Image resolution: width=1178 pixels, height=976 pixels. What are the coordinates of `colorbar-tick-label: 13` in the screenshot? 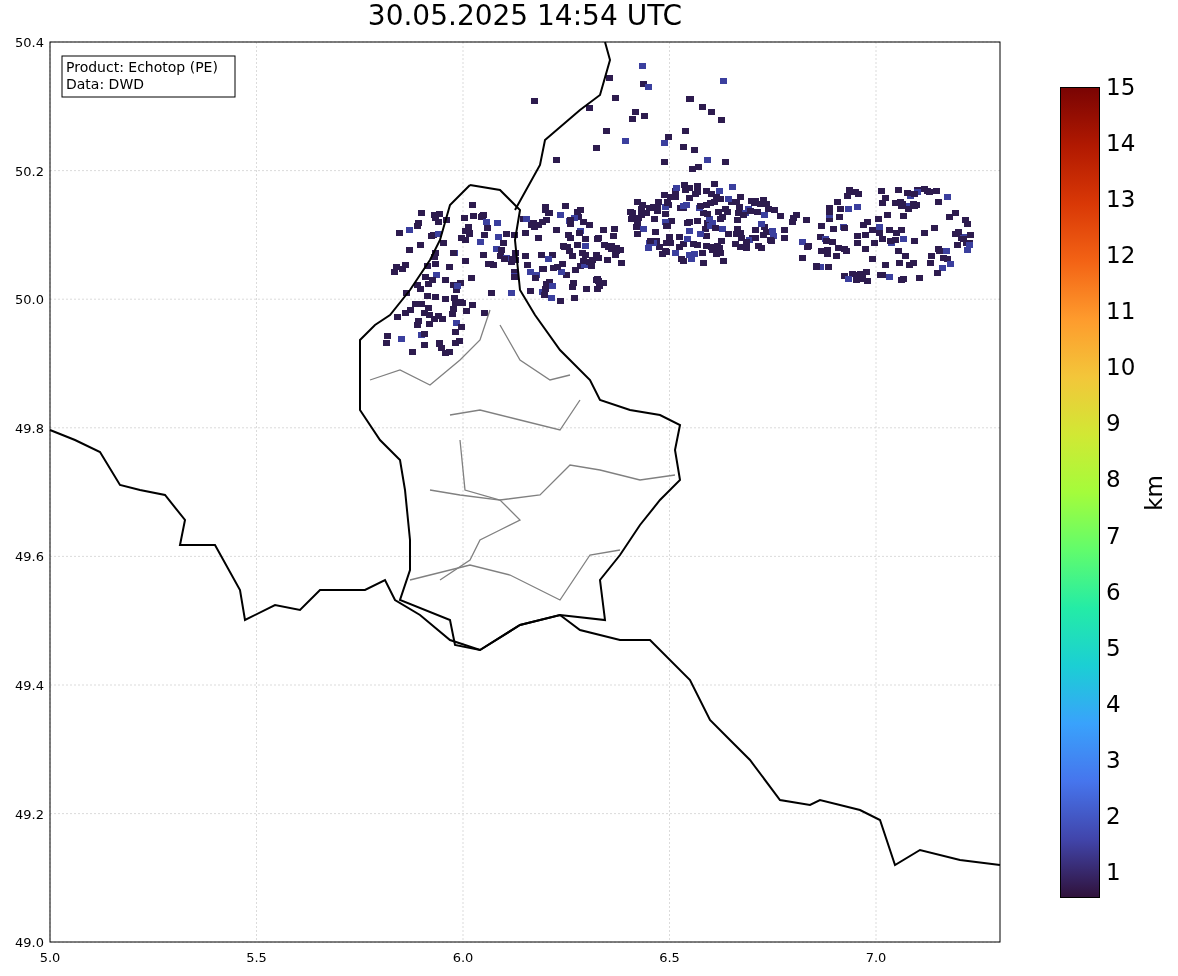 It's located at (1121, 199).